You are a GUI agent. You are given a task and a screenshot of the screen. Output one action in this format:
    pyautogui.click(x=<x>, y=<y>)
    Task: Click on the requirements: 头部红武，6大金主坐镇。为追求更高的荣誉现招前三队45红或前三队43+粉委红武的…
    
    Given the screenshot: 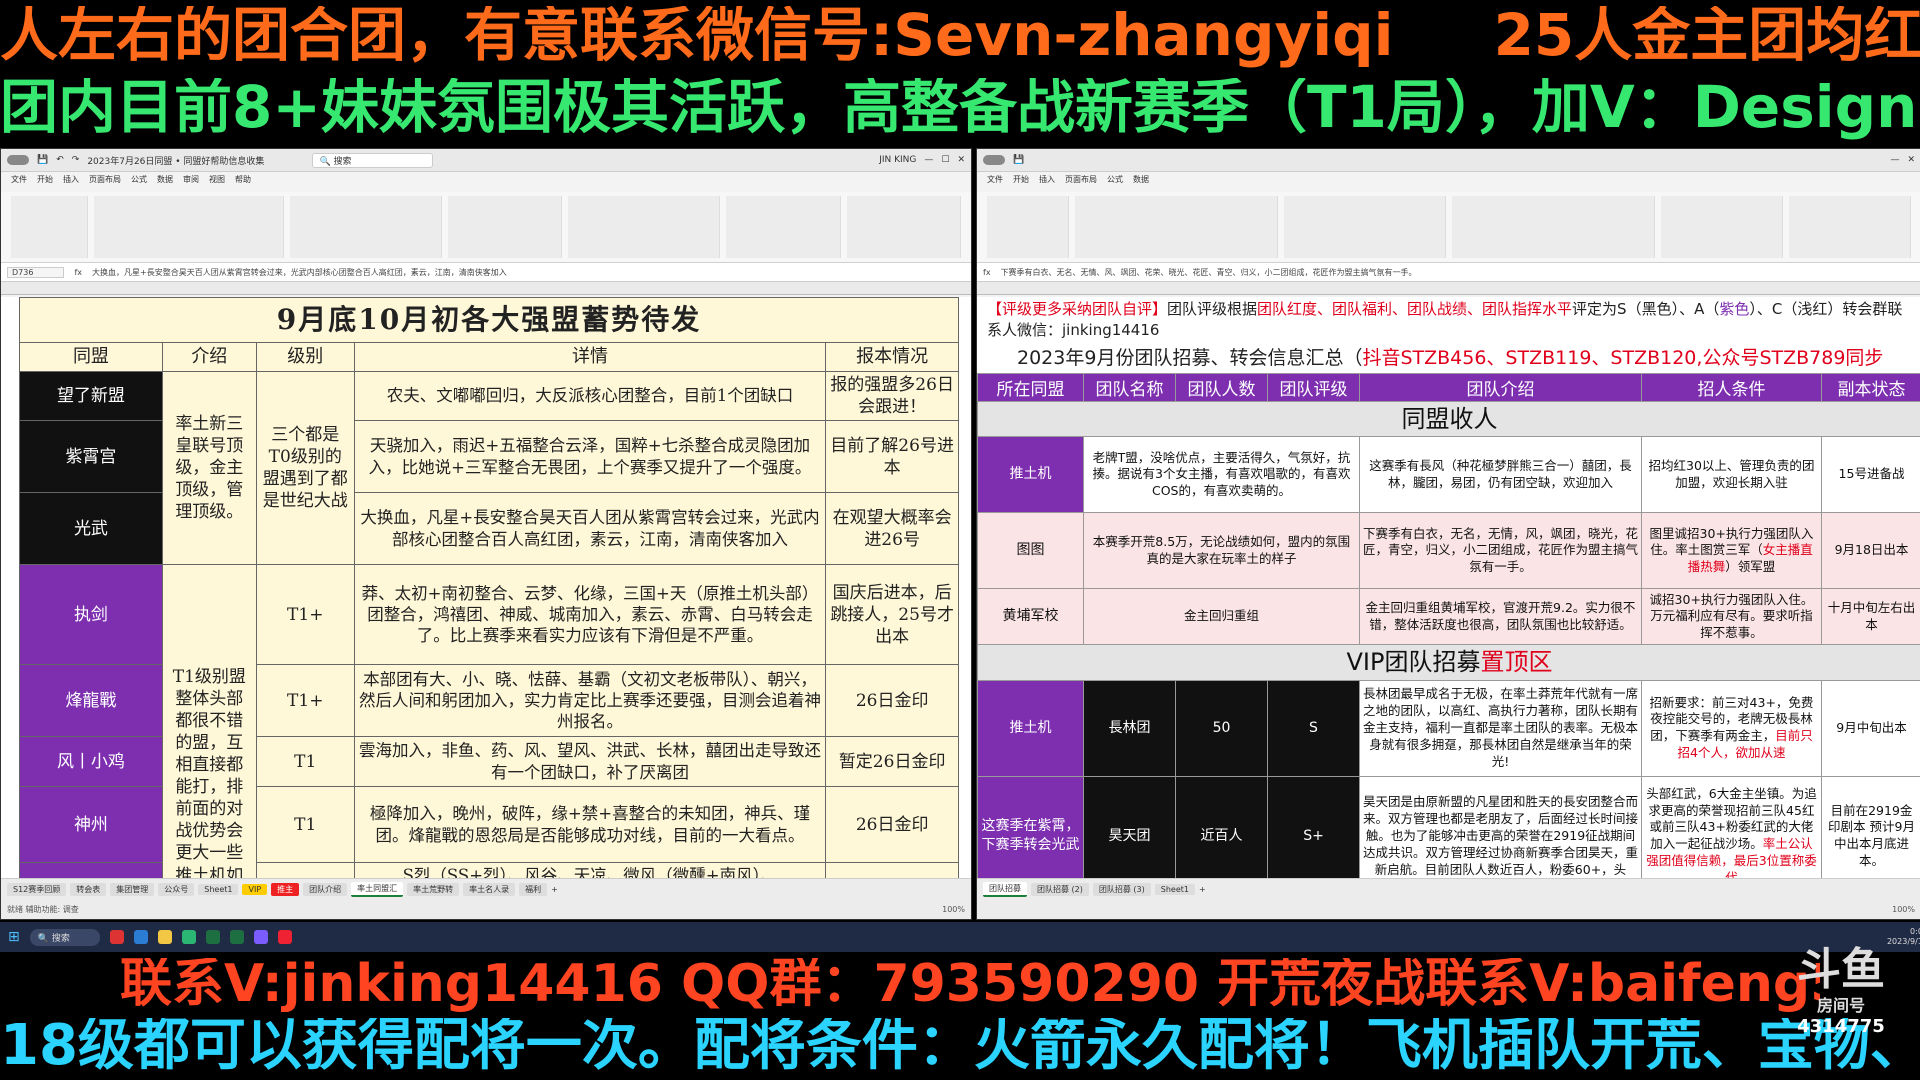 What is the action you would take?
    pyautogui.click(x=1731, y=827)
    